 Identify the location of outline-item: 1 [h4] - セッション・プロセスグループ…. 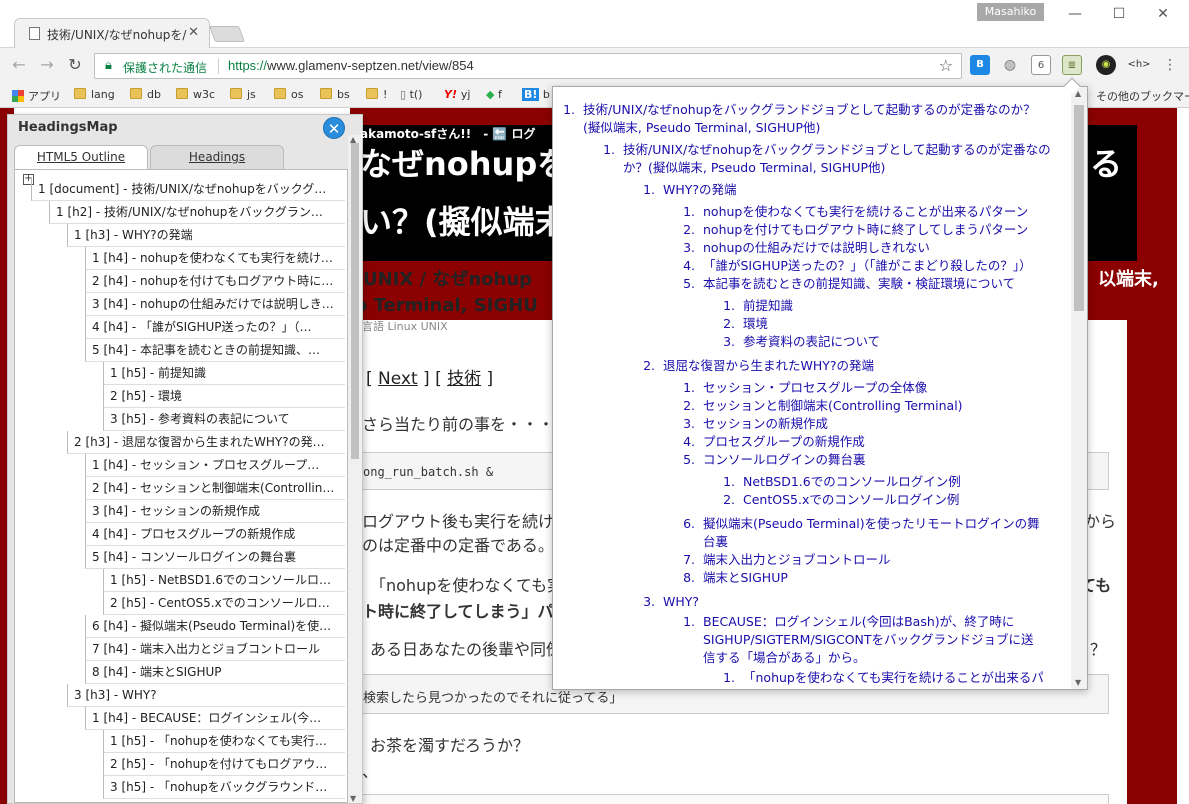
(215, 465).